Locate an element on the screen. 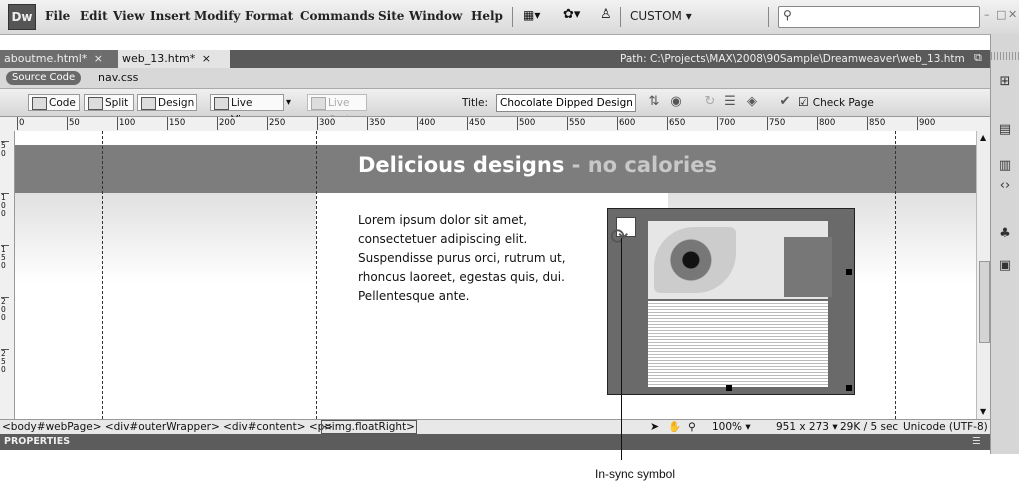 The image size is (1019, 485). menu-modify: Modify is located at coordinates (217, 16).